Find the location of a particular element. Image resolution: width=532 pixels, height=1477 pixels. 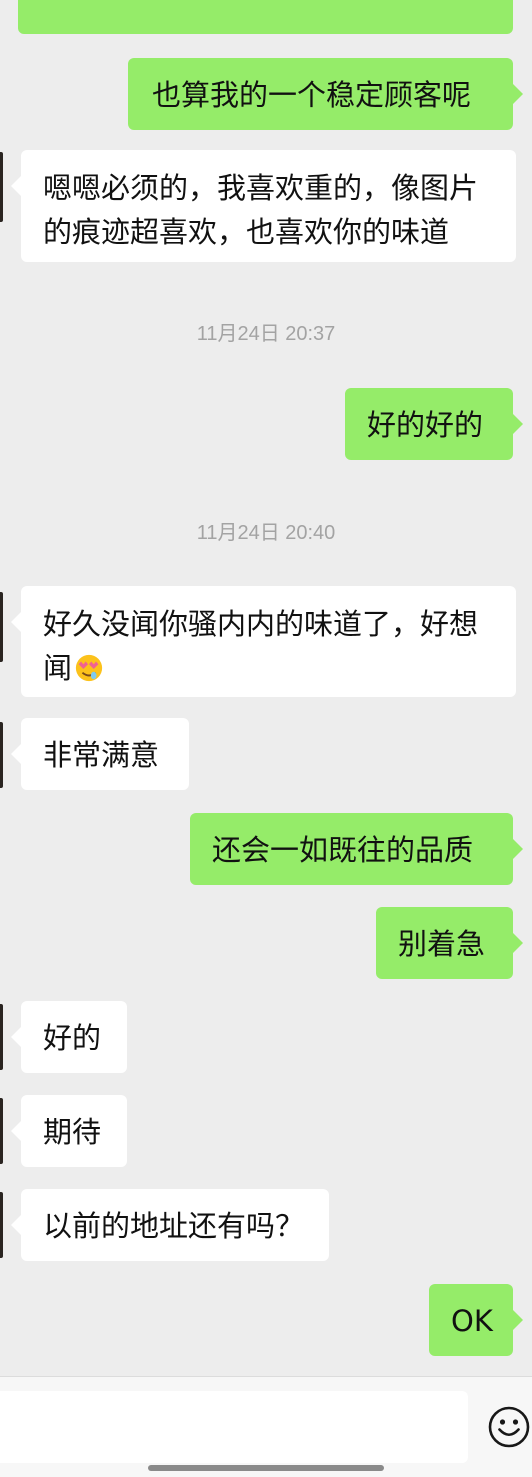

star-struck-emoji-icon is located at coordinates (89, 668).